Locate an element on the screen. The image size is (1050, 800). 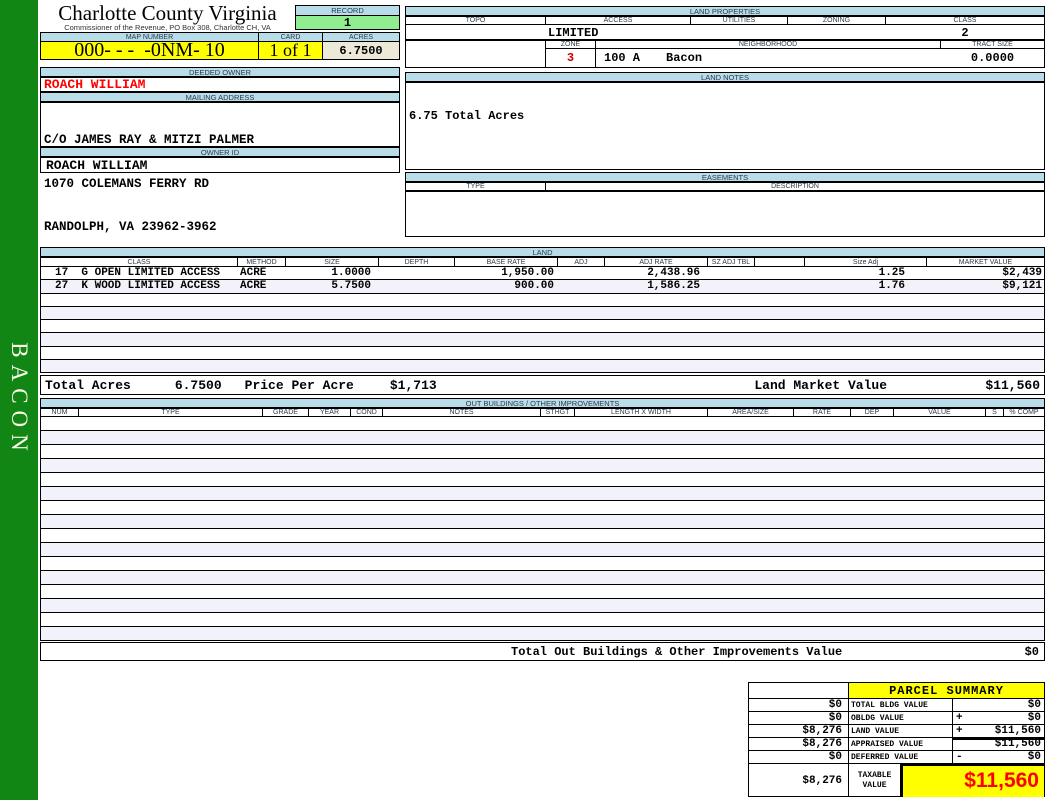
summary-row-taxable: $8,276 TAXABLE VALUE $11,560 is located at coordinates (896, 780).